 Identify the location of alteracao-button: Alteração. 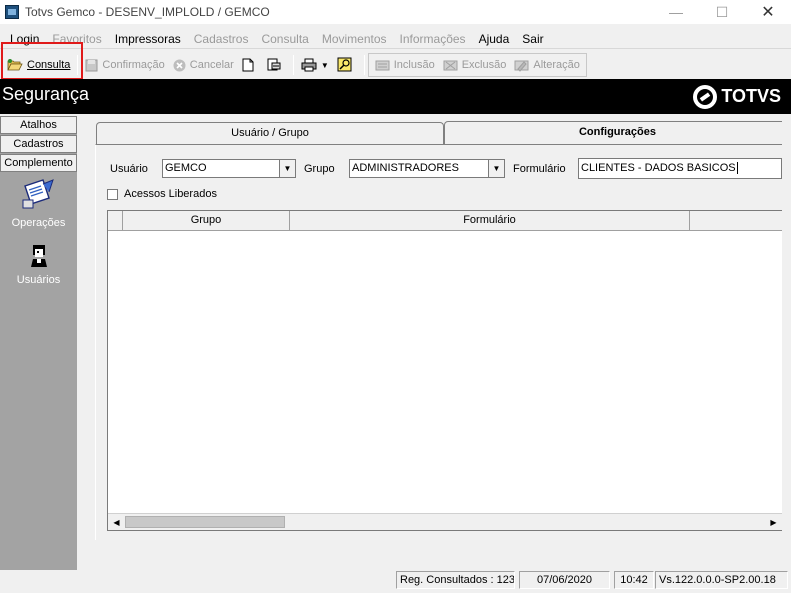
(546, 65).